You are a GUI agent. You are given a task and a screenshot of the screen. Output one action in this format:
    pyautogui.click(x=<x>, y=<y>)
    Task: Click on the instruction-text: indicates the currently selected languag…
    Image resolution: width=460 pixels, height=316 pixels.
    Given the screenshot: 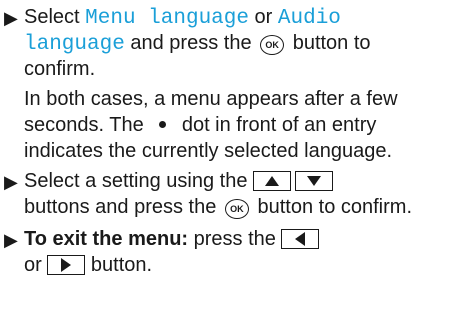 What is the action you would take?
    pyautogui.click(x=208, y=151)
    